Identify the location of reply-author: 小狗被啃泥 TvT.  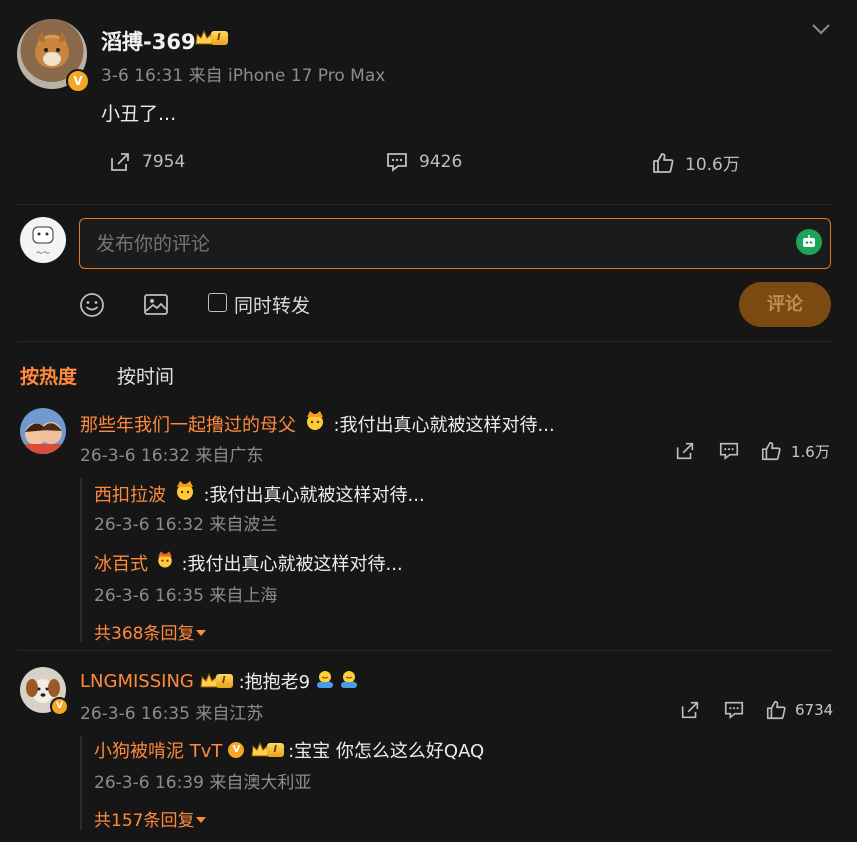
(158, 750).